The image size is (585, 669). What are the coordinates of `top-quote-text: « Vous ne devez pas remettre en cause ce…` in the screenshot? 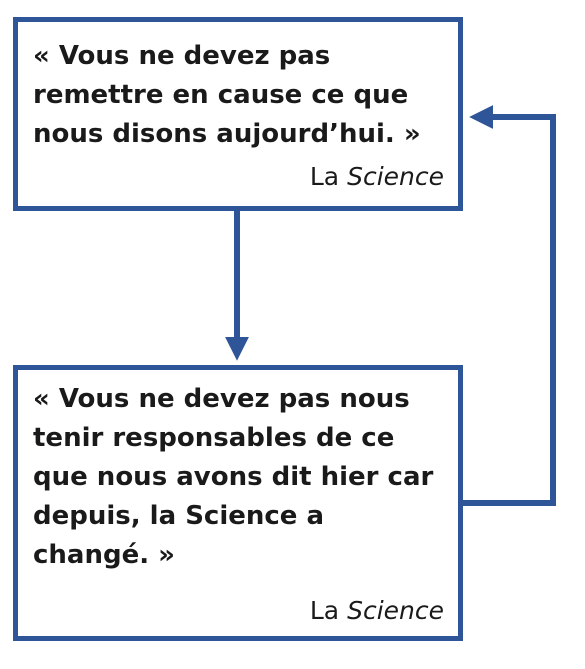 It's located at (227, 95).